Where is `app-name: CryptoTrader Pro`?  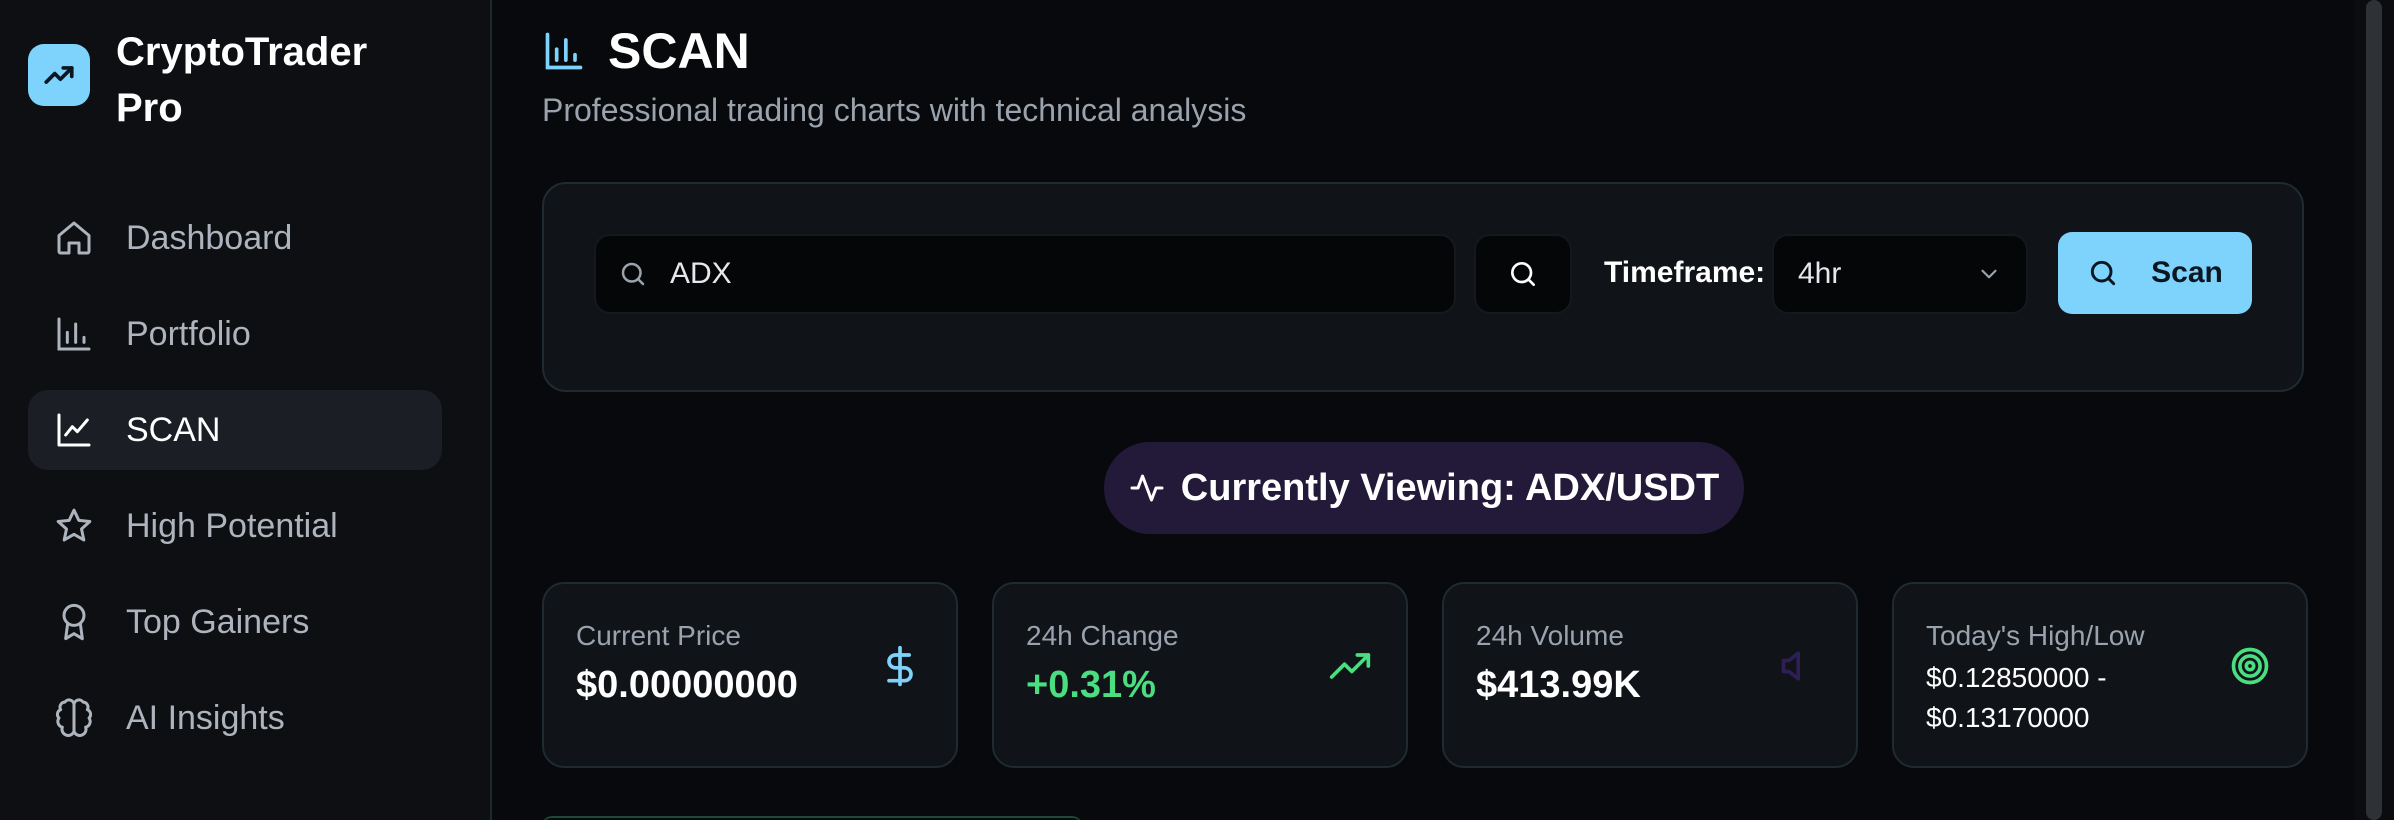
app-name: CryptoTrader Pro is located at coordinates (242, 80).